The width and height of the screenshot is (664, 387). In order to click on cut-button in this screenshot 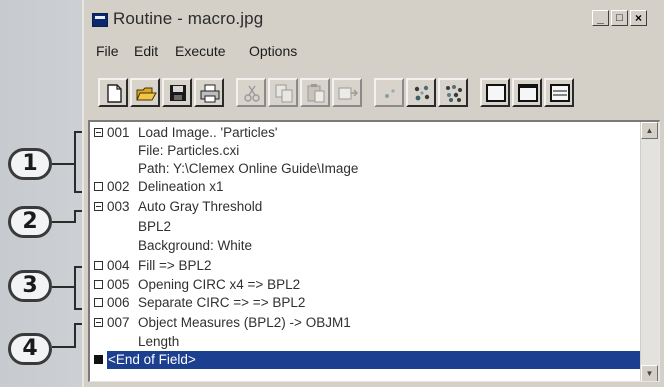, I will do `click(251, 92)`.